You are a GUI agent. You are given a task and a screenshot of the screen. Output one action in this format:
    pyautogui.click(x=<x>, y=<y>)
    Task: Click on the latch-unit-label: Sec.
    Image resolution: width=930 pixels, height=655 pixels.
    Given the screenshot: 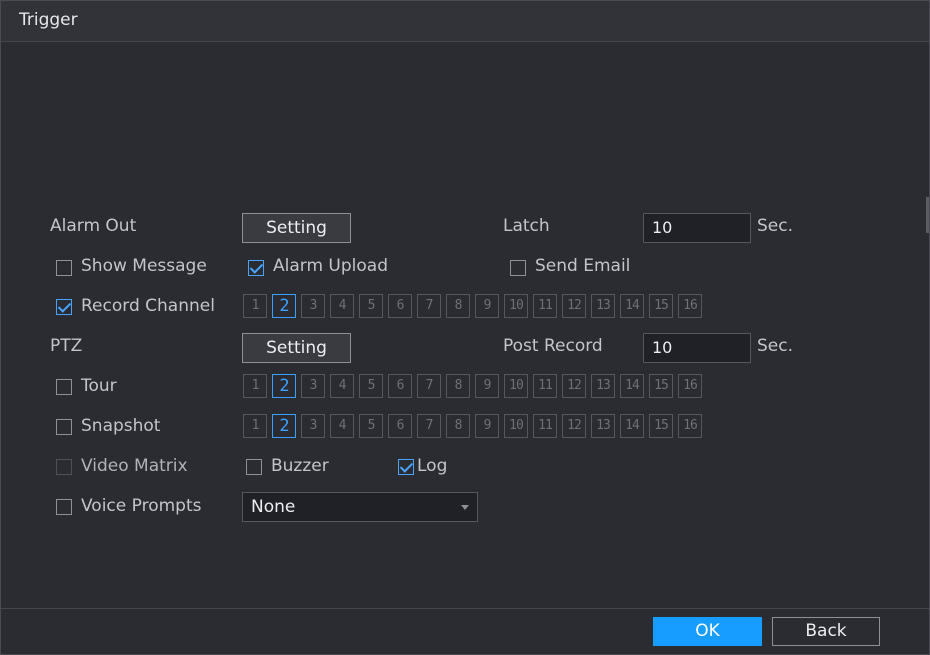 What is the action you would take?
    pyautogui.click(x=775, y=226)
    